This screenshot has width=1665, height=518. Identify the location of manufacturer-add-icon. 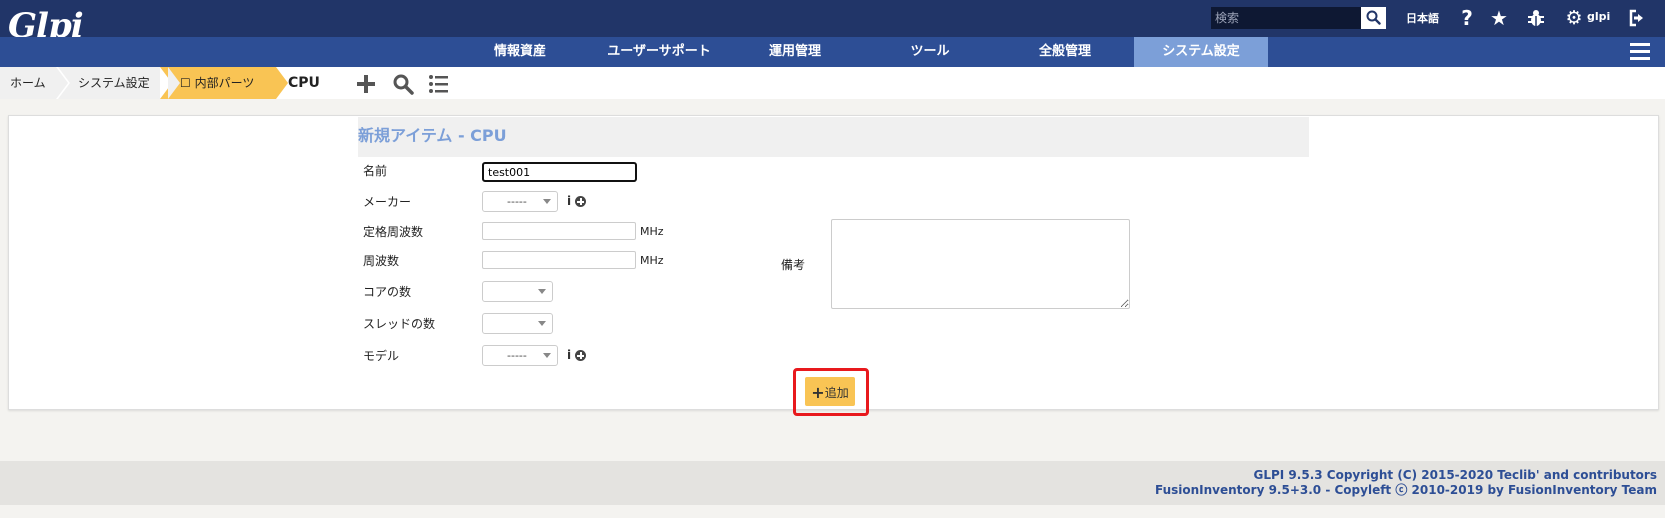
(580, 201).